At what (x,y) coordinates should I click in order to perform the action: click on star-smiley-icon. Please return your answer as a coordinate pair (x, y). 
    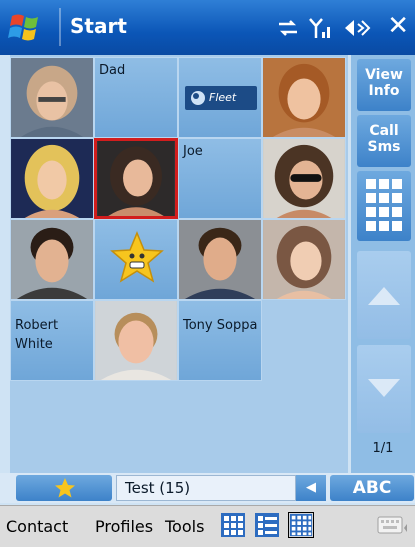
    Looking at the image, I should click on (137, 257).